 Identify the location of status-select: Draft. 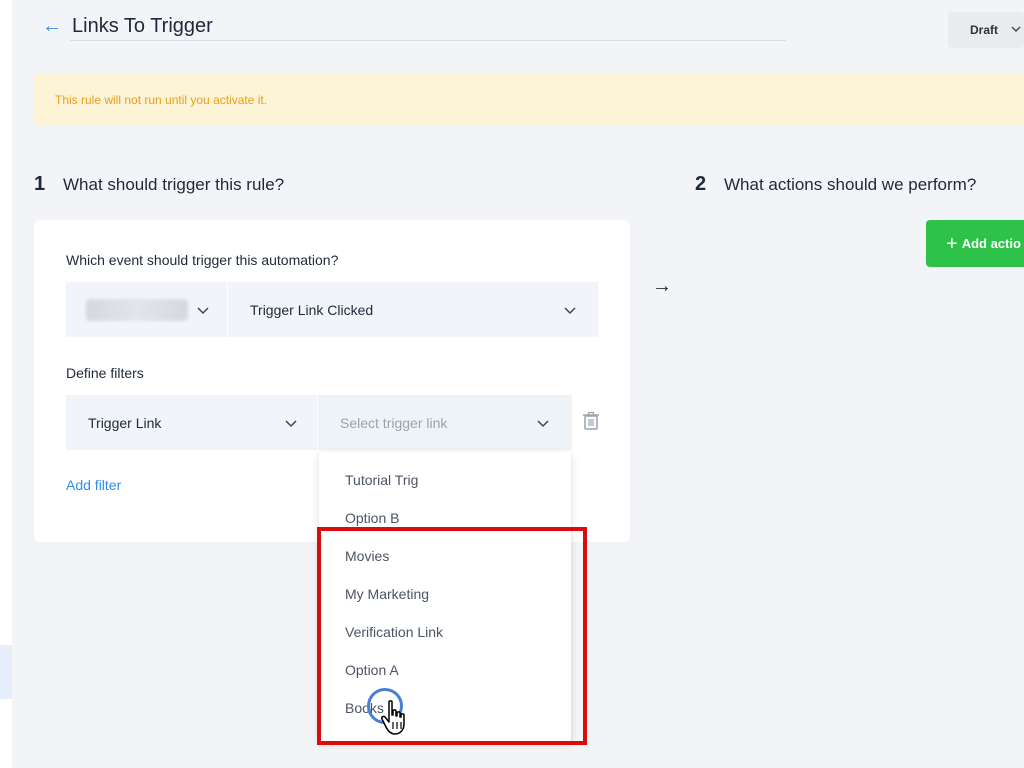
(986, 30).